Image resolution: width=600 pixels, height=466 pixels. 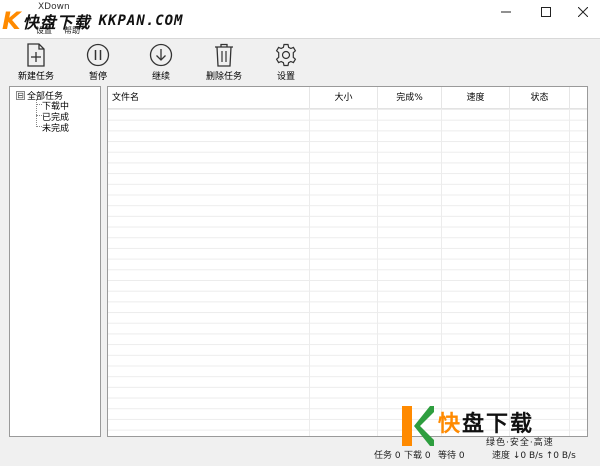 I want to click on pause-label: 暂停, so click(x=97, y=77).